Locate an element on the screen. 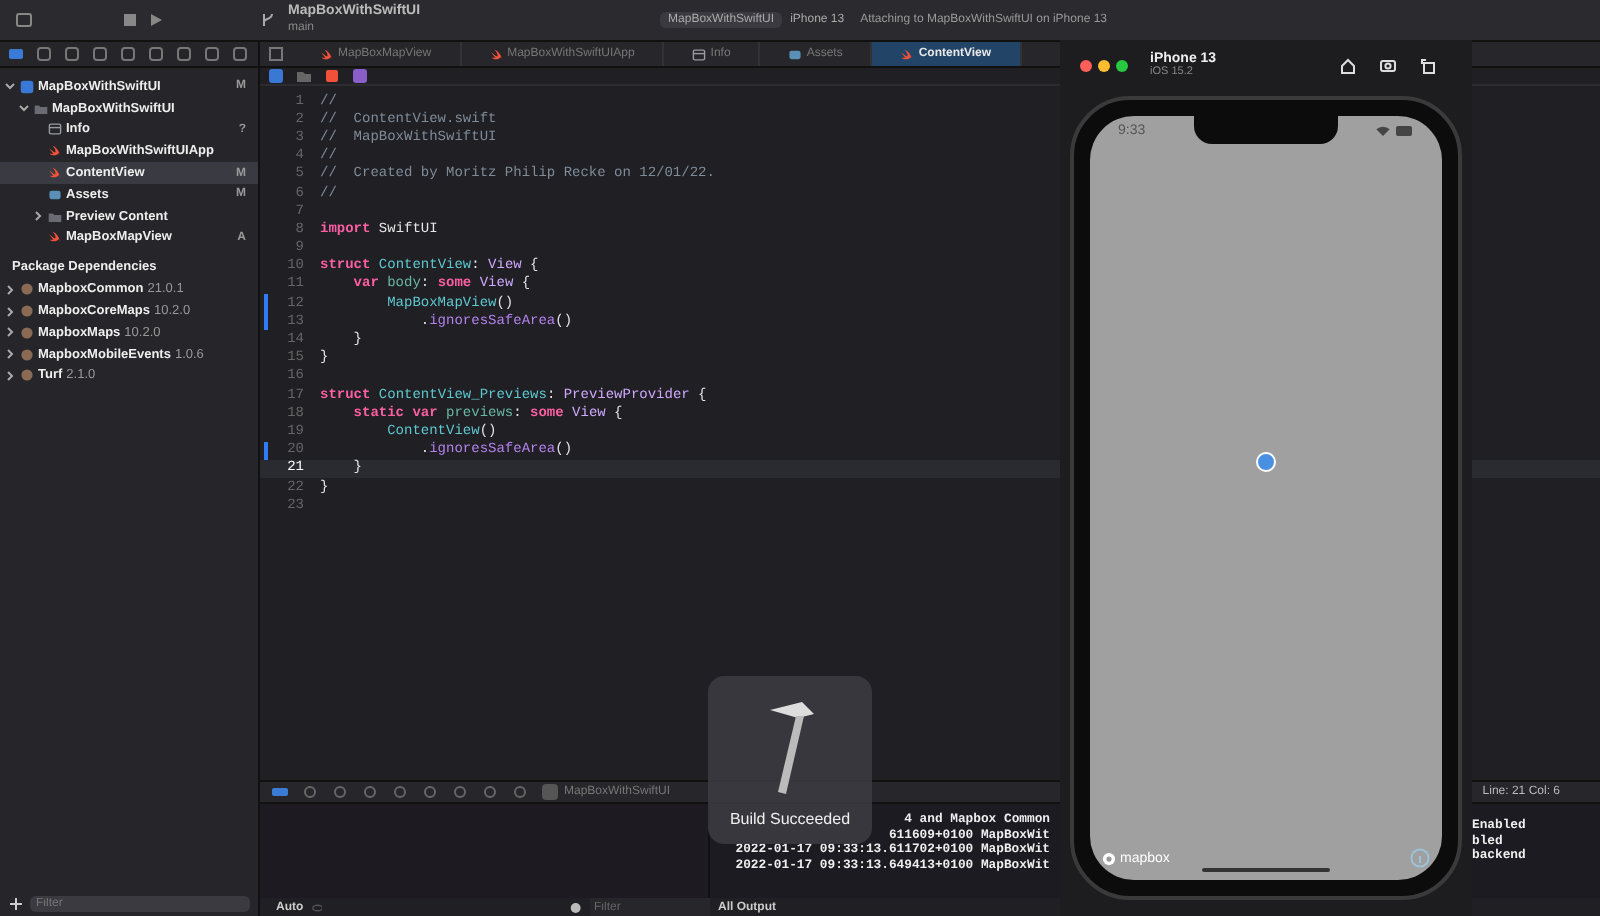 This screenshot has width=1600, height=916. location-dot is located at coordinates (1266, 462).